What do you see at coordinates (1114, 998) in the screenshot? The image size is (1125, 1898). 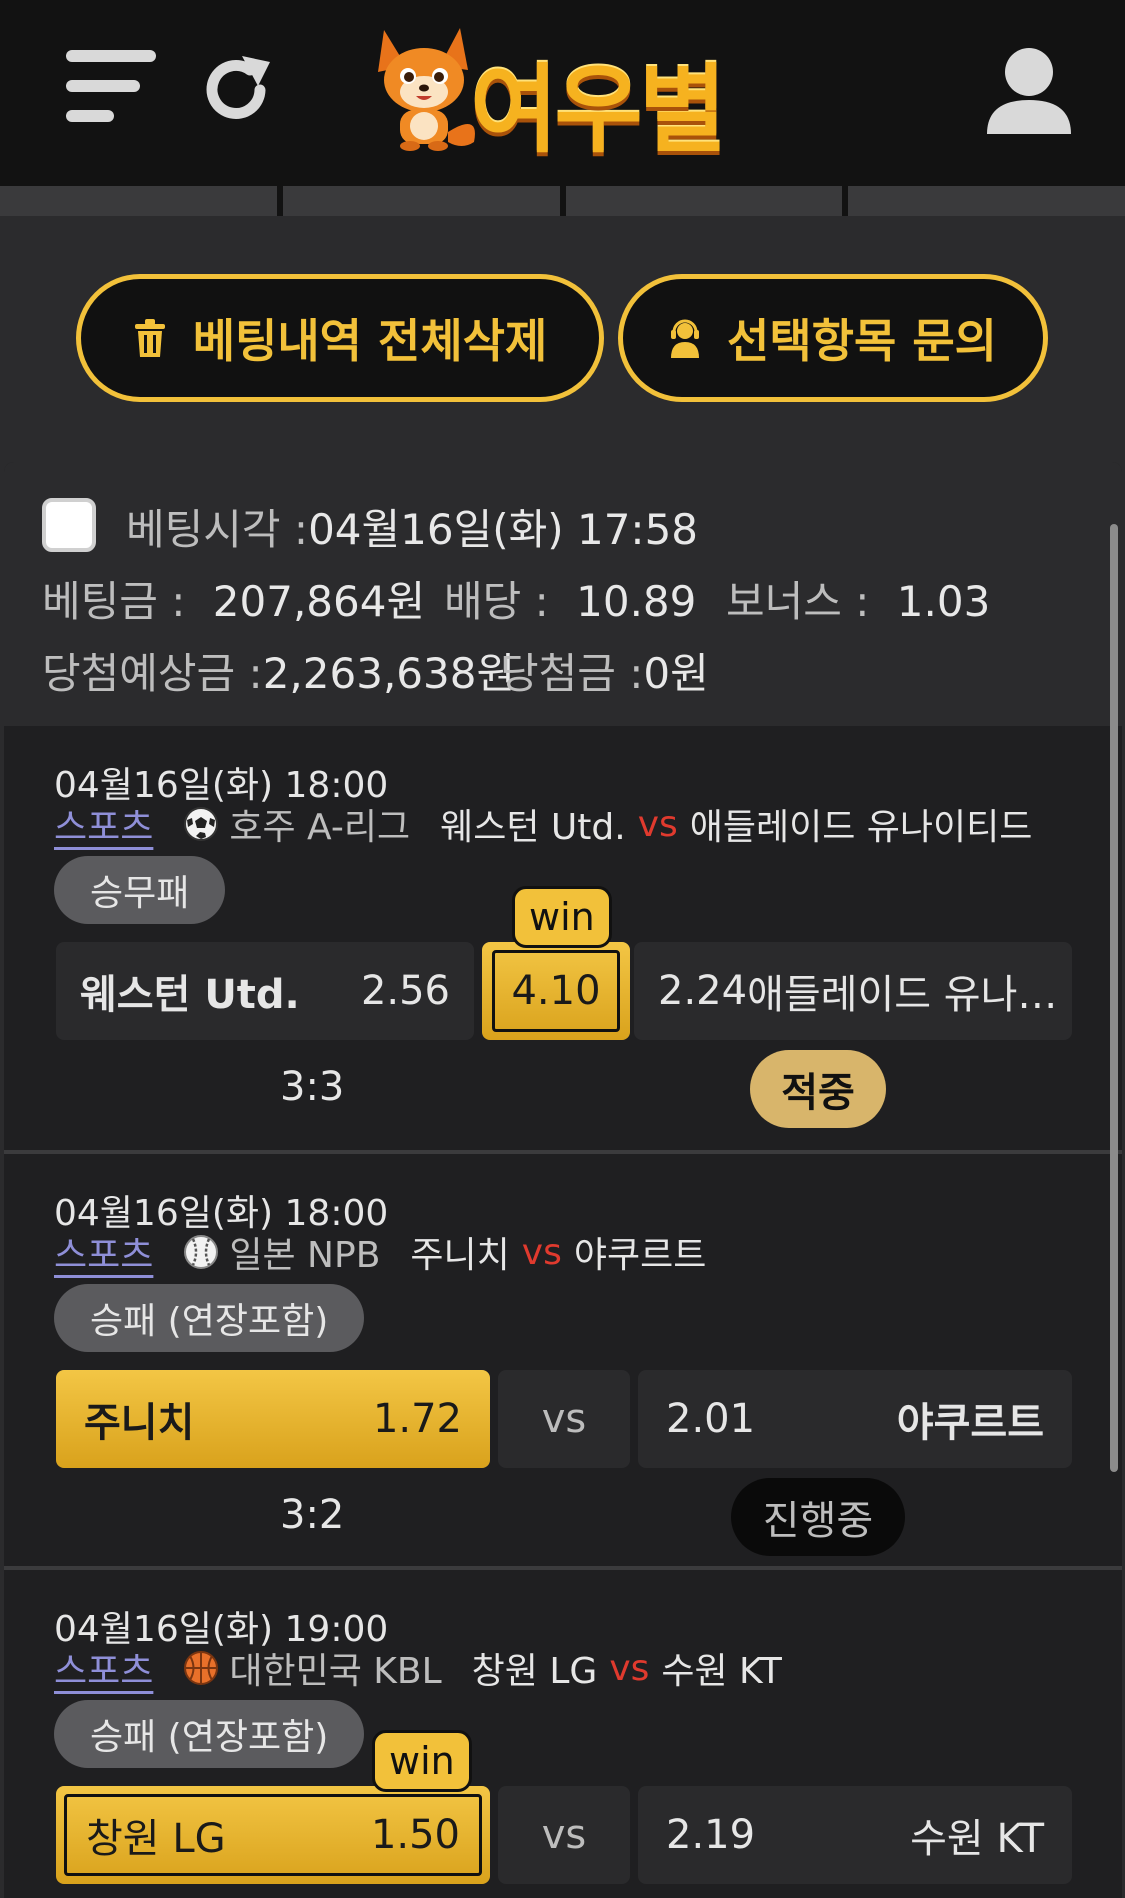 I see `scrollbar` at bounding box center [1114, 998].